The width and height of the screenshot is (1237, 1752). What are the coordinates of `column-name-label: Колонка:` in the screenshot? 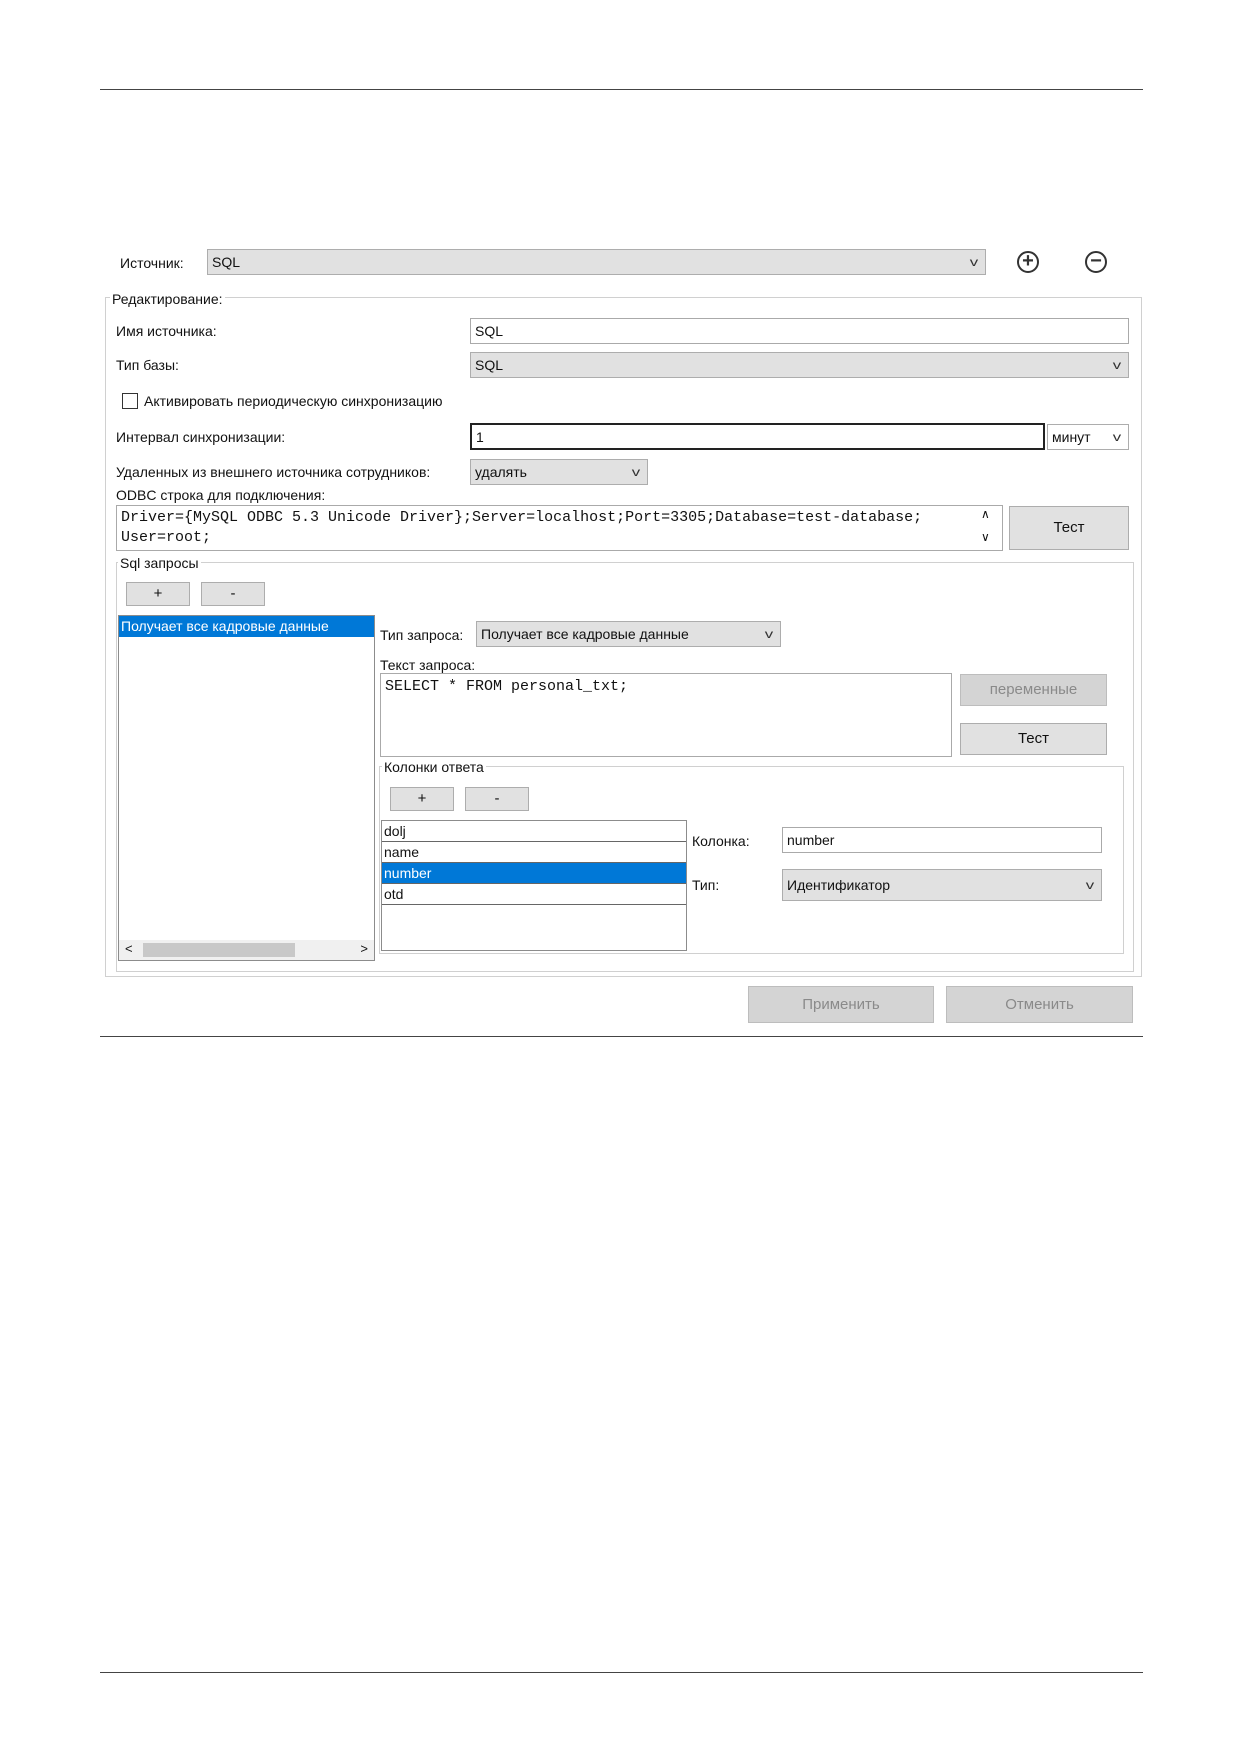 It's located at (721, 841).